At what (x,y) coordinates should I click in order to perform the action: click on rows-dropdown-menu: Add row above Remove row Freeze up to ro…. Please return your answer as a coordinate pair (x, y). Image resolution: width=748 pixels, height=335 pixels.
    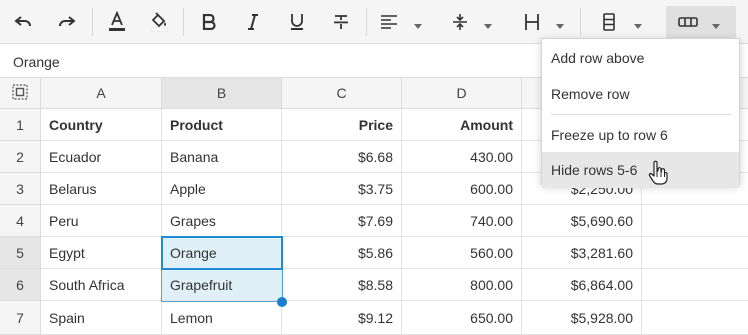
    Looking at the image, I should click on (640, 113).